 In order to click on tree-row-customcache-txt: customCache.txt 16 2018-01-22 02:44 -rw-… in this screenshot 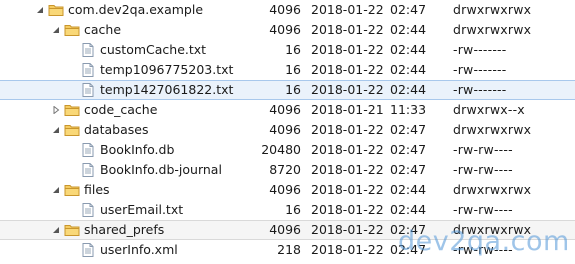, I will do `click(287, 50)`.